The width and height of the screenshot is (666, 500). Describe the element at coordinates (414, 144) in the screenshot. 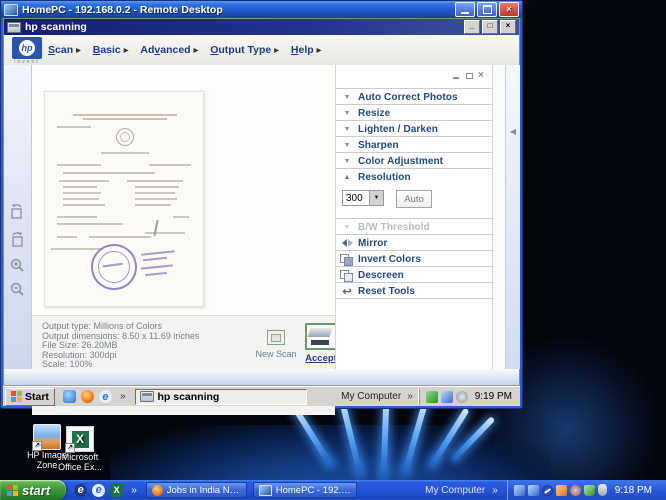

I see `tool-sharpen: ▼ Sharpen` at that location.